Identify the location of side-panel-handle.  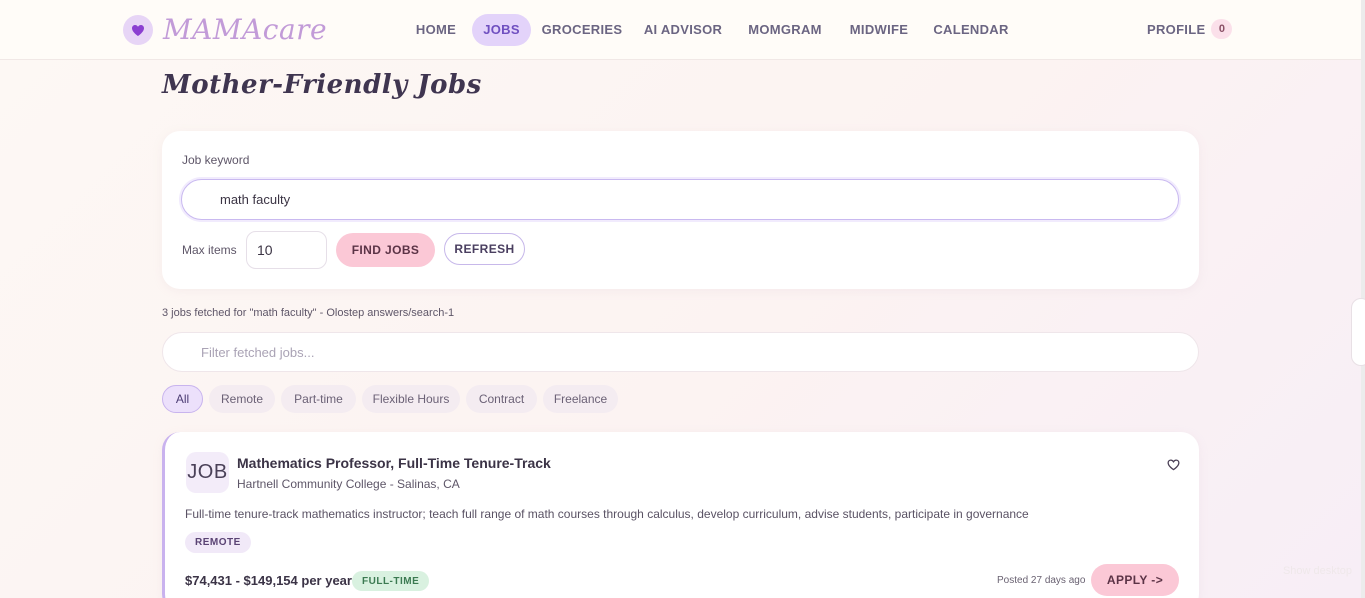
(1358, 332).